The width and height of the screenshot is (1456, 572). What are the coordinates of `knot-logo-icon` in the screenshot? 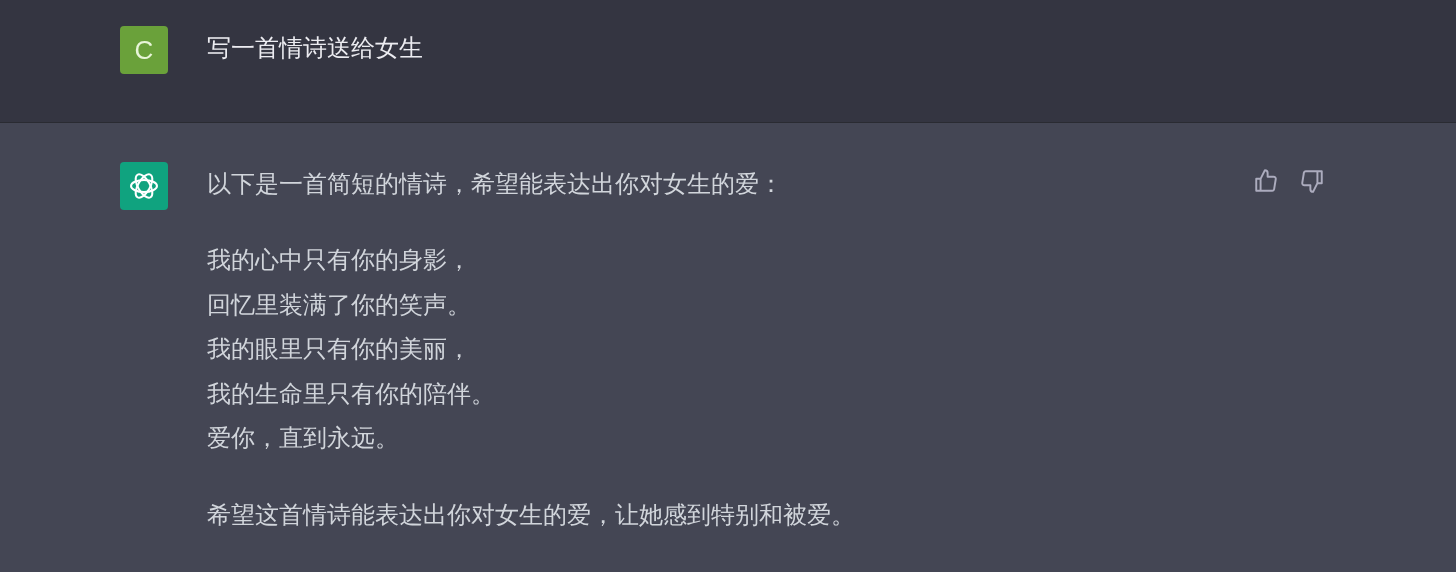 It's located at (144, 186).